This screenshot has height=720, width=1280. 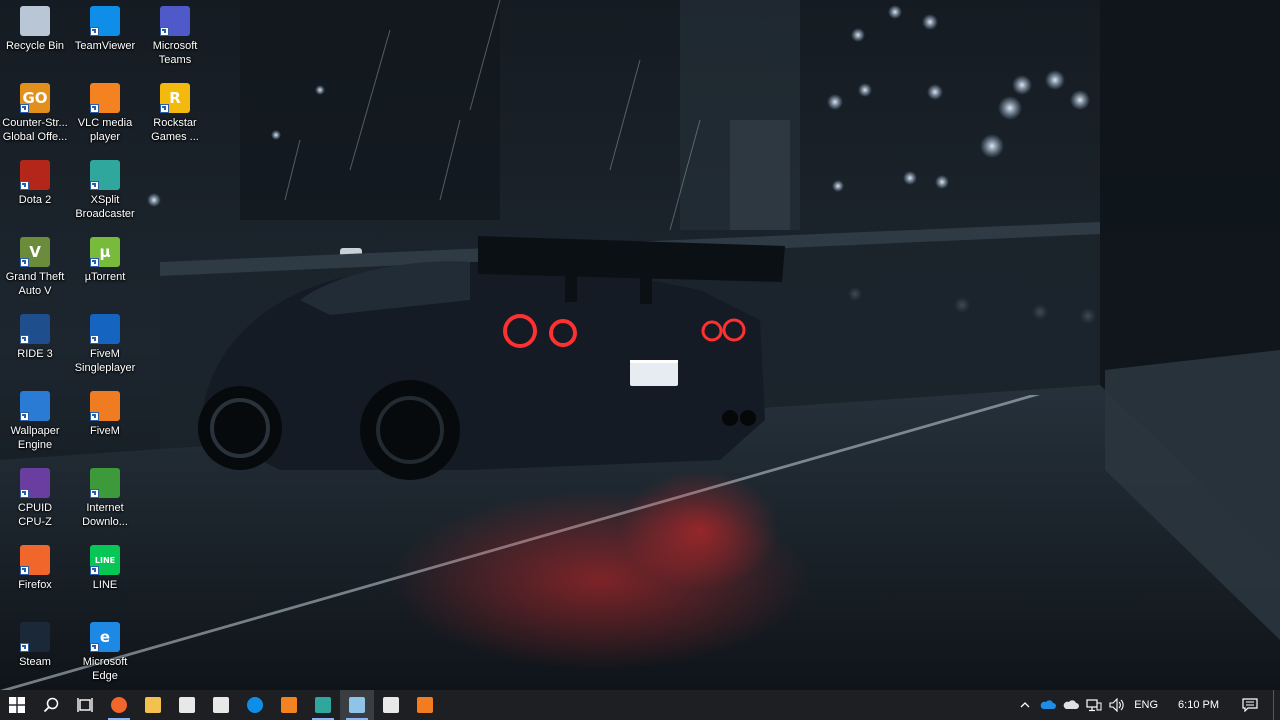 I want to click on edge-icon: e, so click(x=105, y=637).